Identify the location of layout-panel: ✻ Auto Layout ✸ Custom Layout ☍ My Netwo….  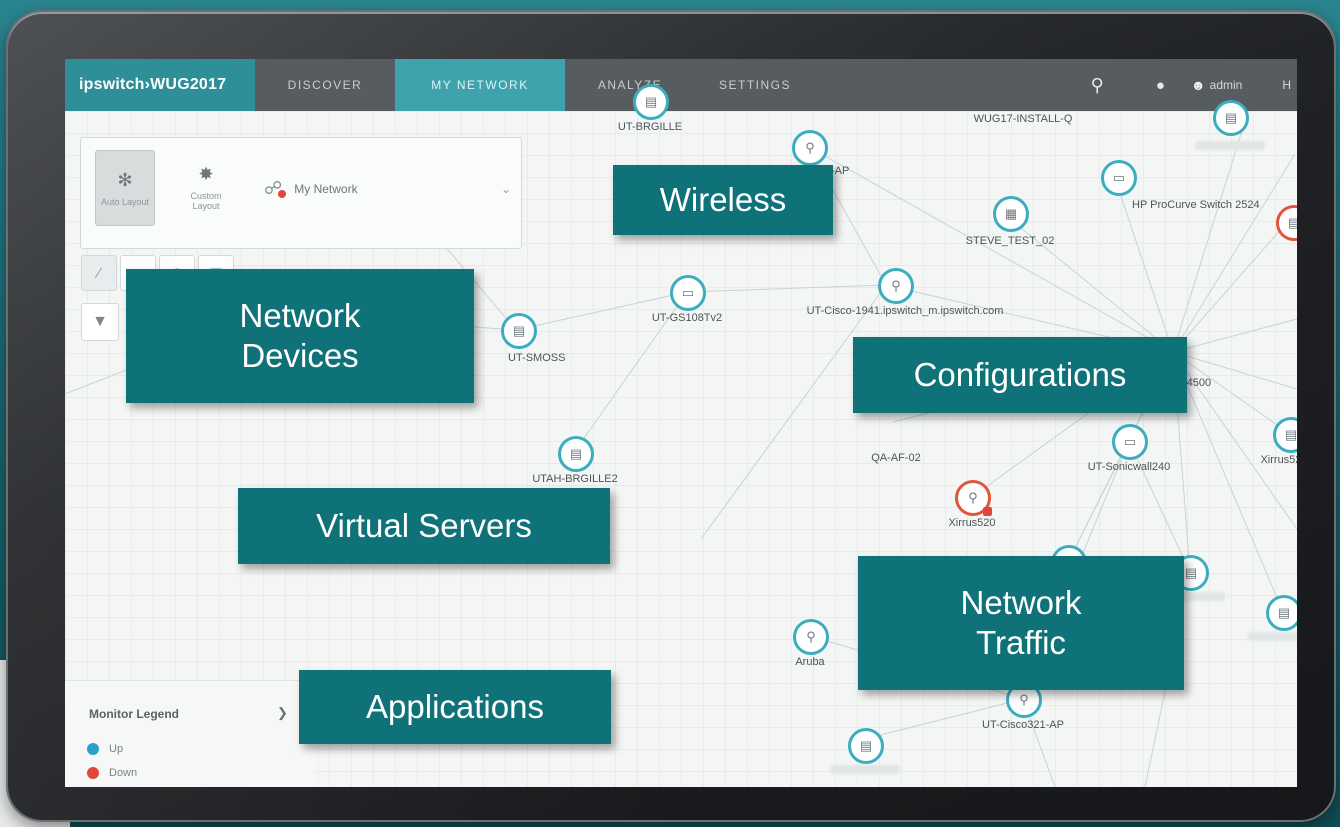
(301, 193).